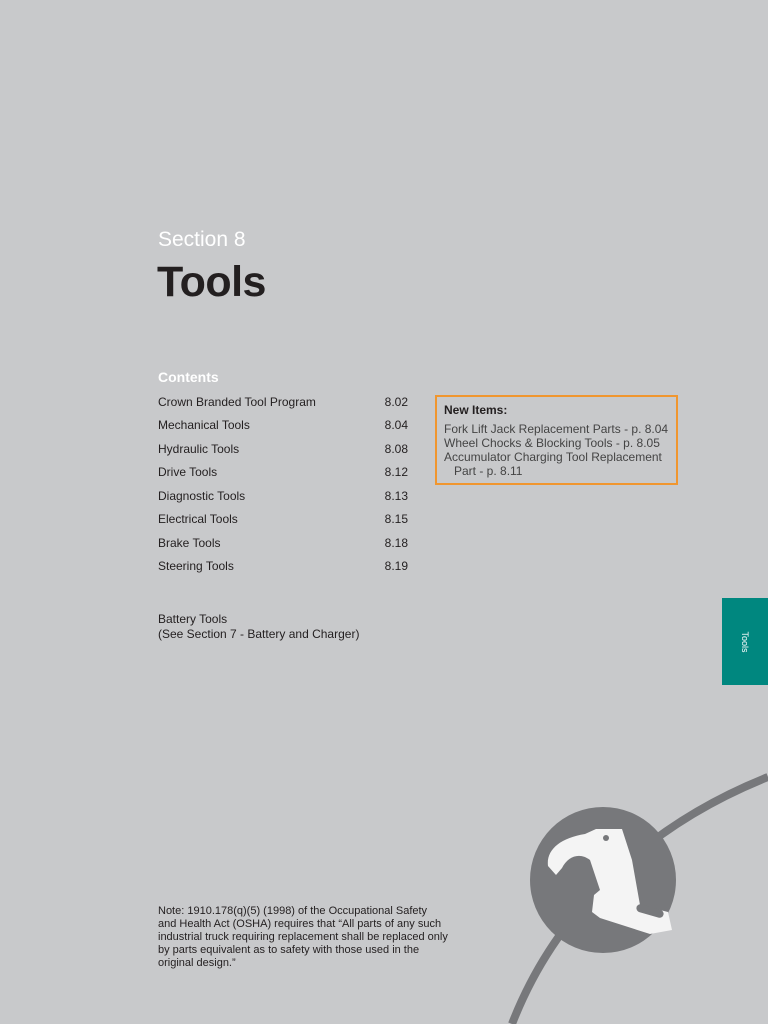 The image size is (768, 1024). Describe the element at coordinates (638, 898) in the screenshot. I see `wrench-graphic` at that location.